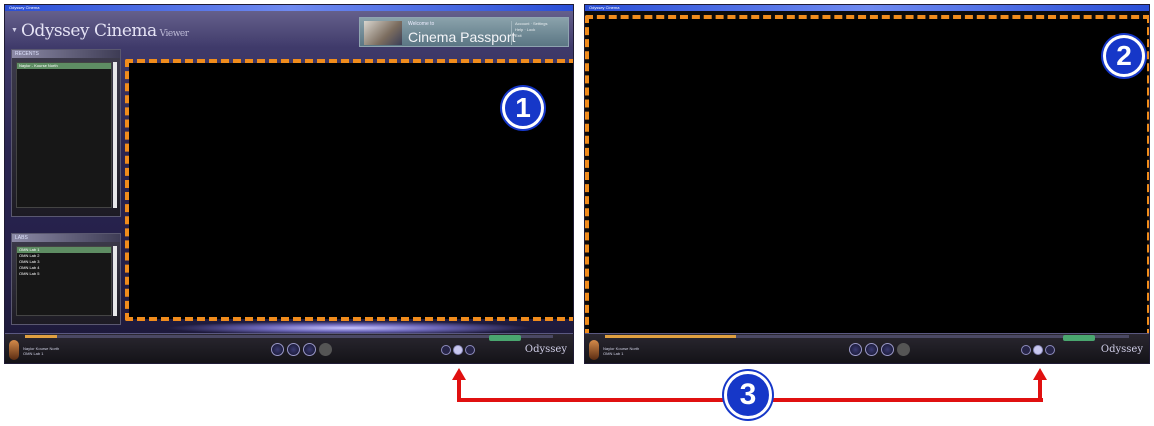 The height and width of the screenshot is (426, 1154). I want to click on callout-badge-3: 3, so click(748, 395).